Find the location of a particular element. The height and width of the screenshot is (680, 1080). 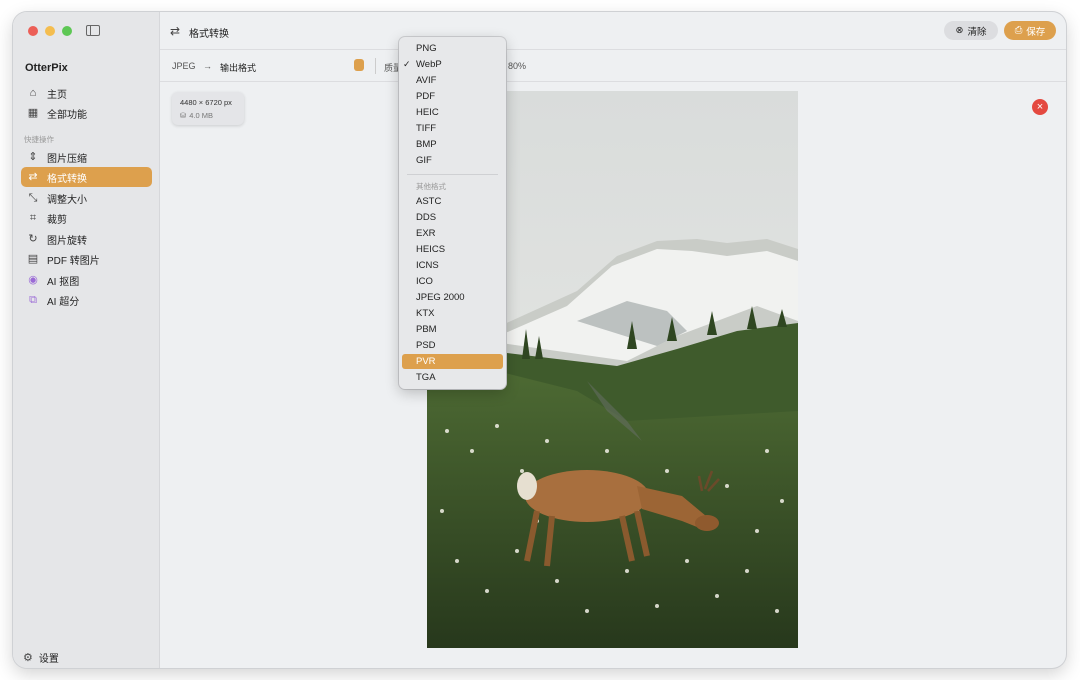

clear-icon: ⊗ is located at coordinates (959, 30).